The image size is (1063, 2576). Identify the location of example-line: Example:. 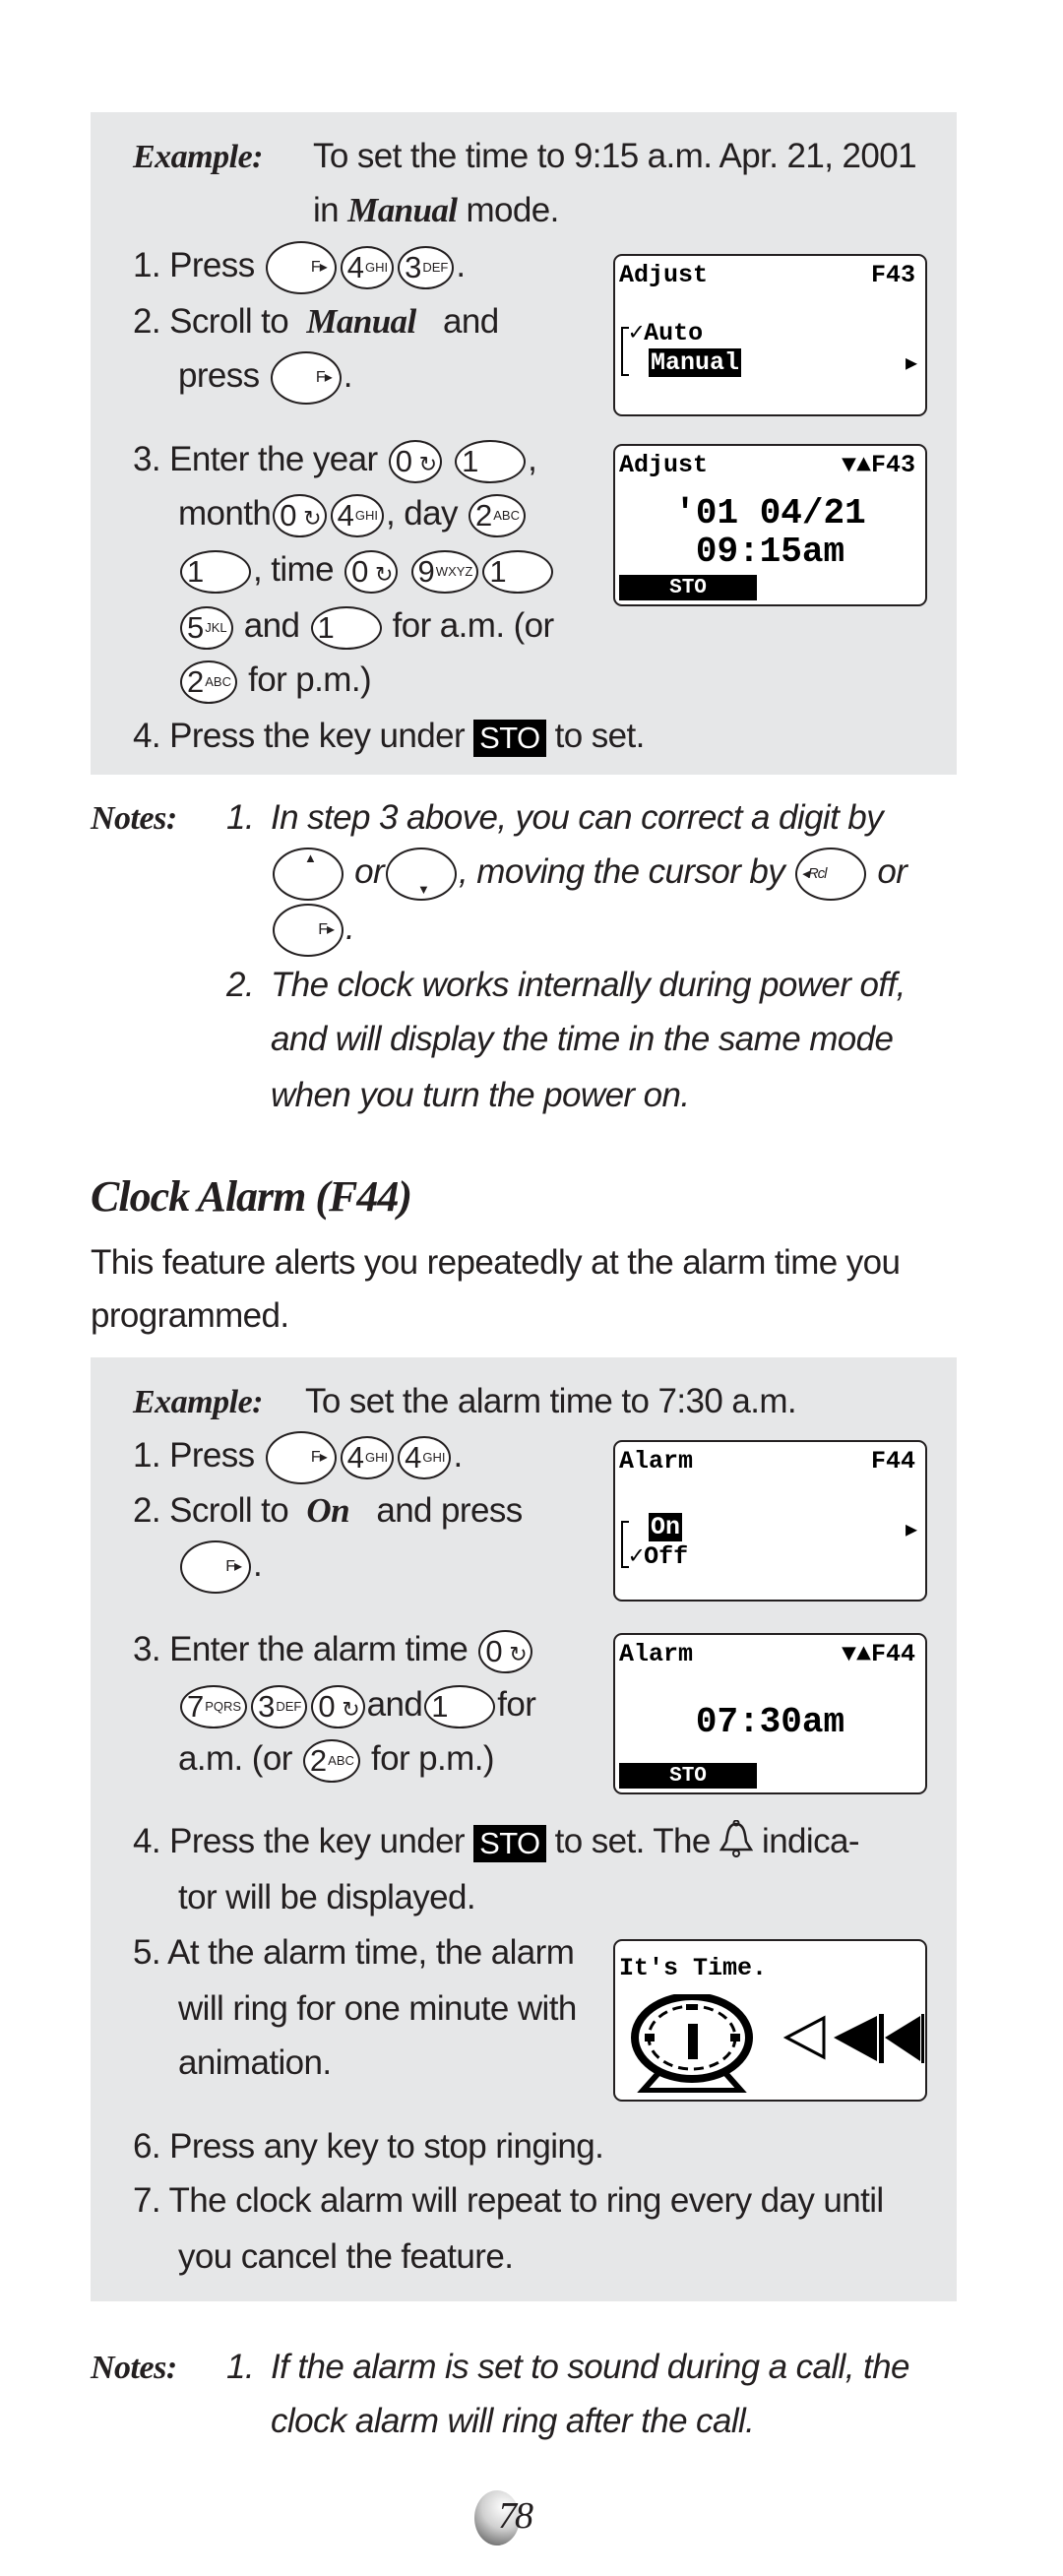
(198, 1401).